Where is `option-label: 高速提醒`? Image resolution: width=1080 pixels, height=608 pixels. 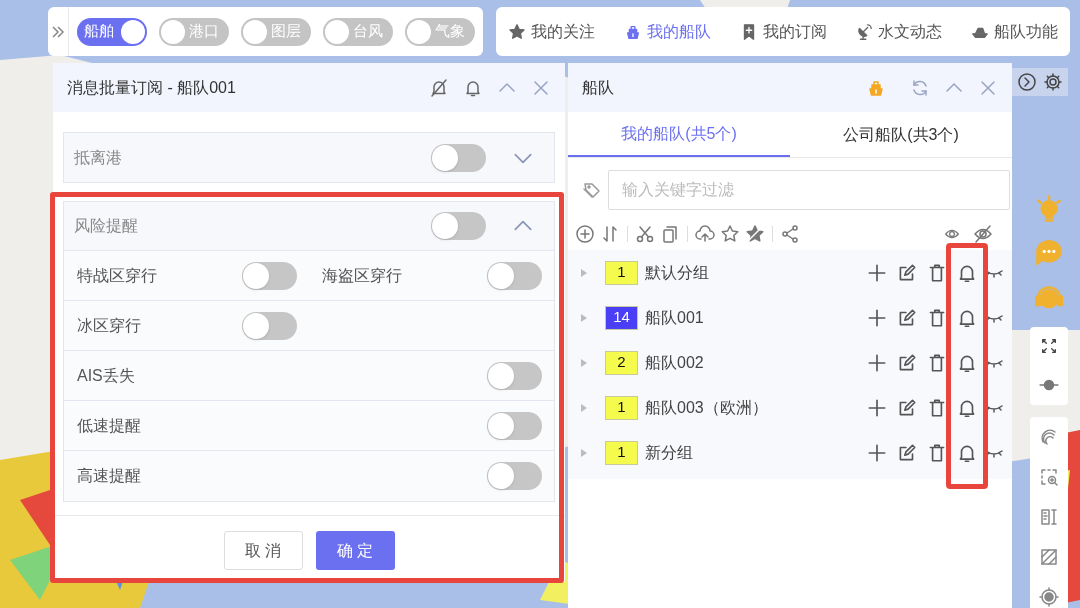
option-label: 高速提醒 is located at coordinates (109, 476).